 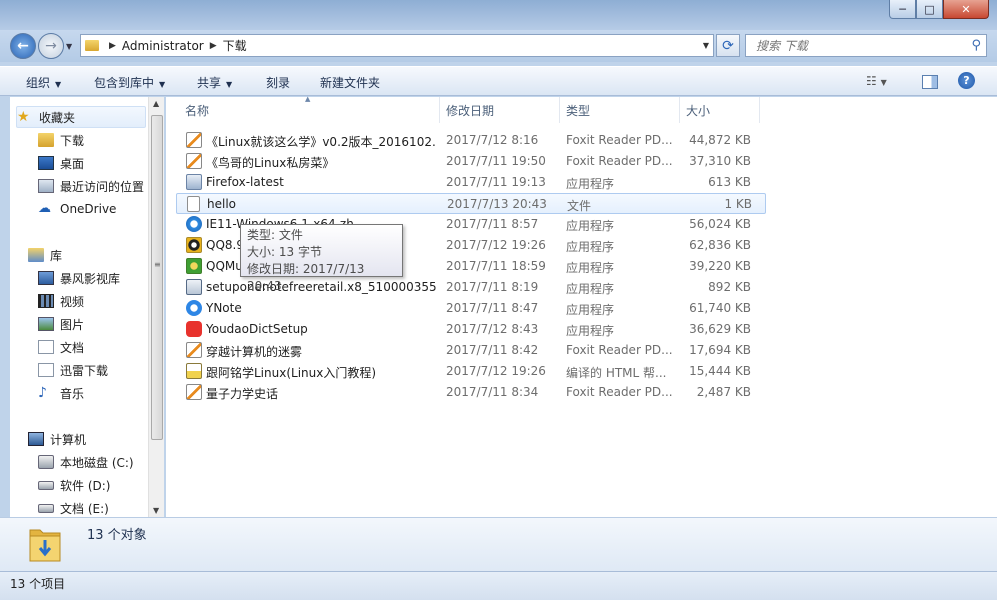 I want to click on document-icon, so click(x=46, y=347).